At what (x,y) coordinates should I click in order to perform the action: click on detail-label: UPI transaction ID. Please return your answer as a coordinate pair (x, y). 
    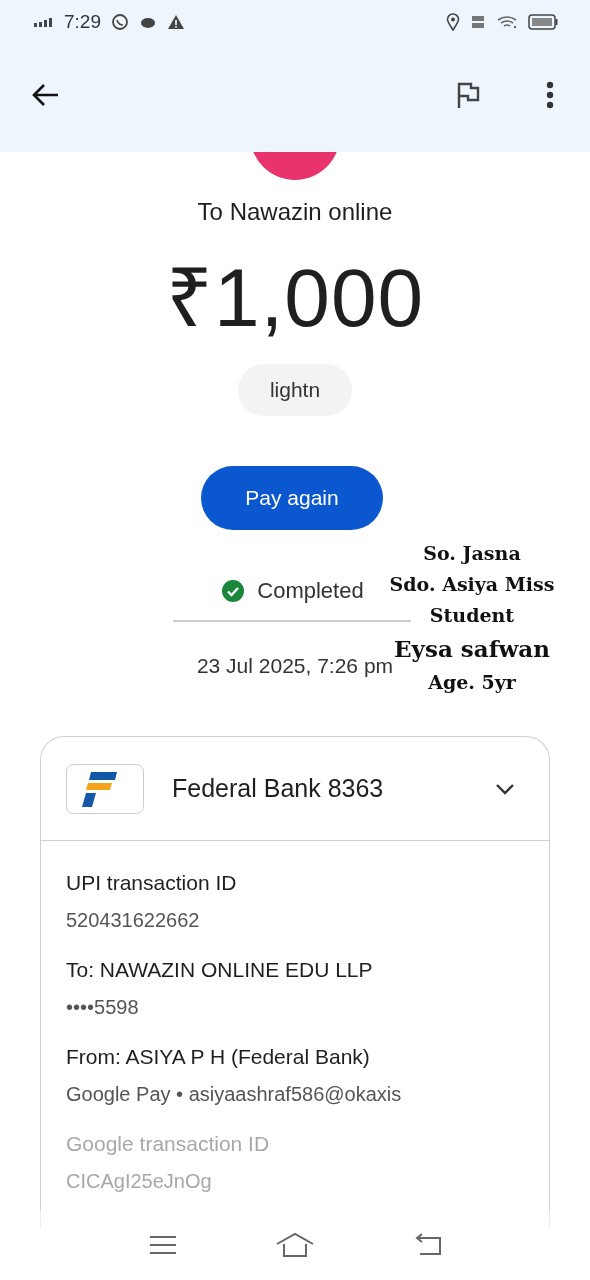
    Looking at the image, I should click on (152, 883).